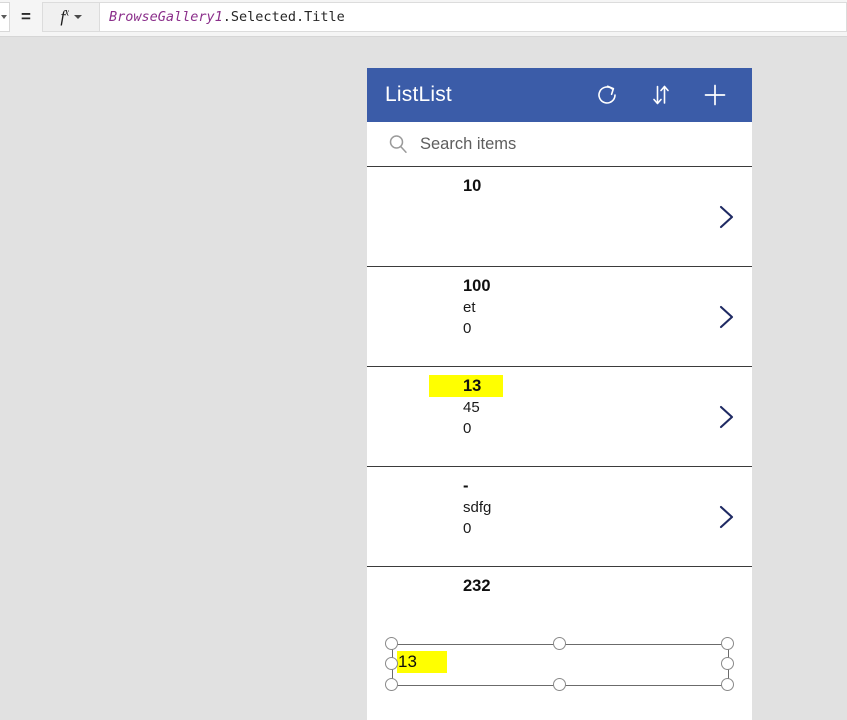 Image resolution: width=847 pixels, height=720 pixels. I want to click on app-header: ListList, so click(559, 95).